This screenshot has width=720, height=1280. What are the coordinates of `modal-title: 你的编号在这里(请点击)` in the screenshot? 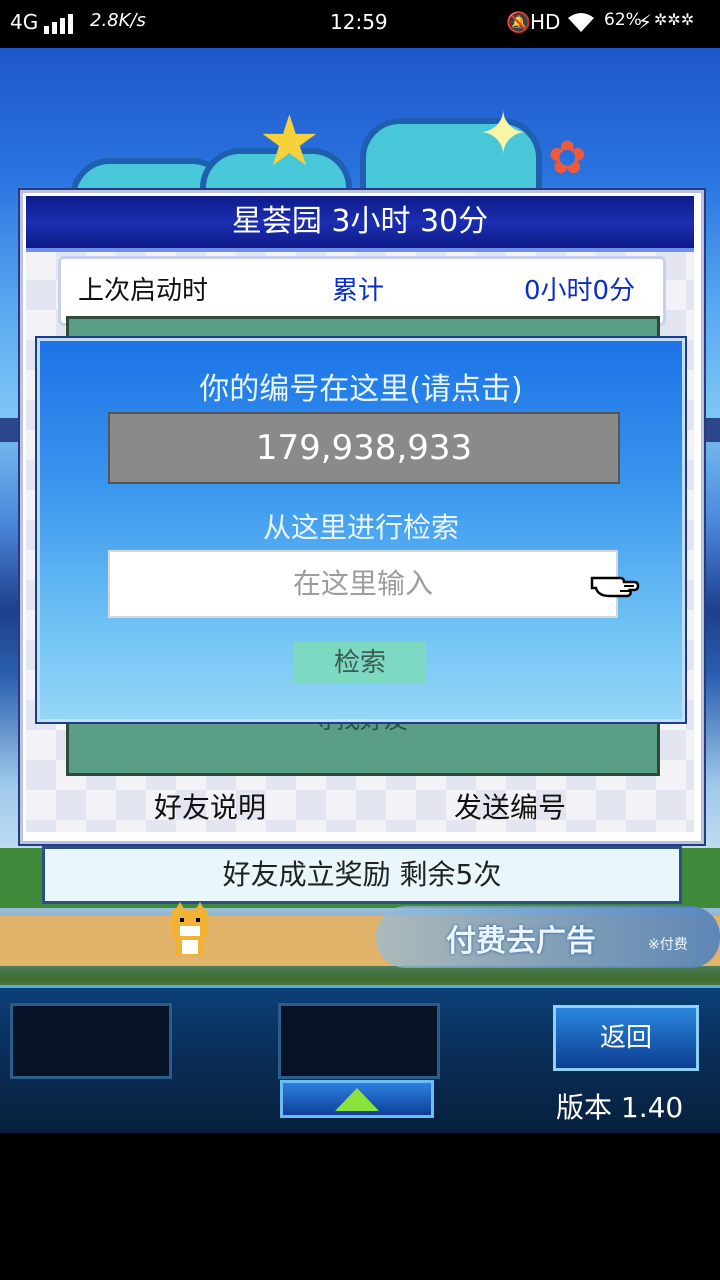 It's located at (361, 389).